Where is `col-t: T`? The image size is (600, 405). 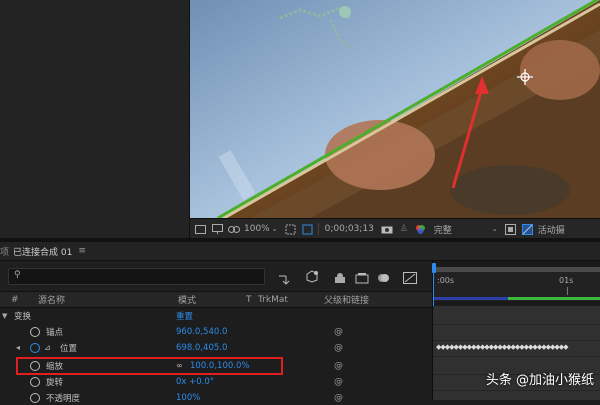 col-t: T is located at coordinates (249, 299).